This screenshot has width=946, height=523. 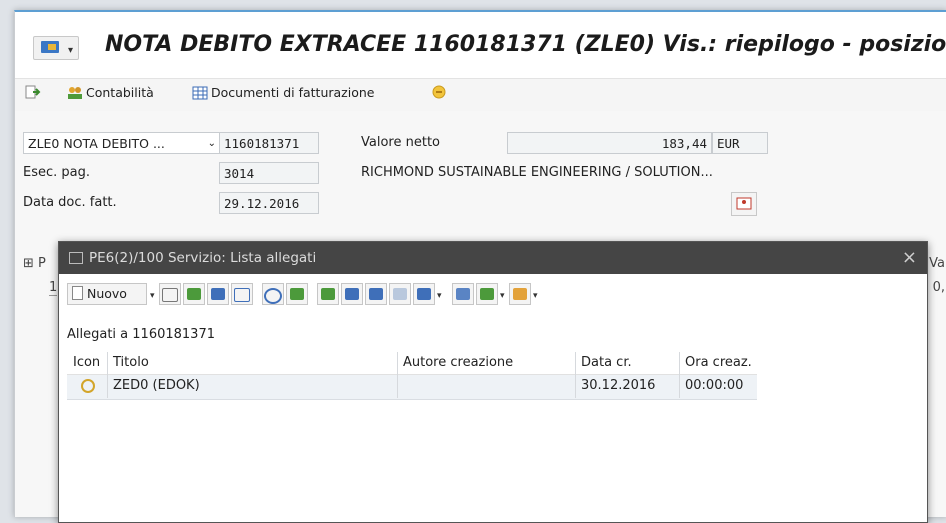 I want to click on background-item-tab: ⊞ P, so click(x=34, y=263).